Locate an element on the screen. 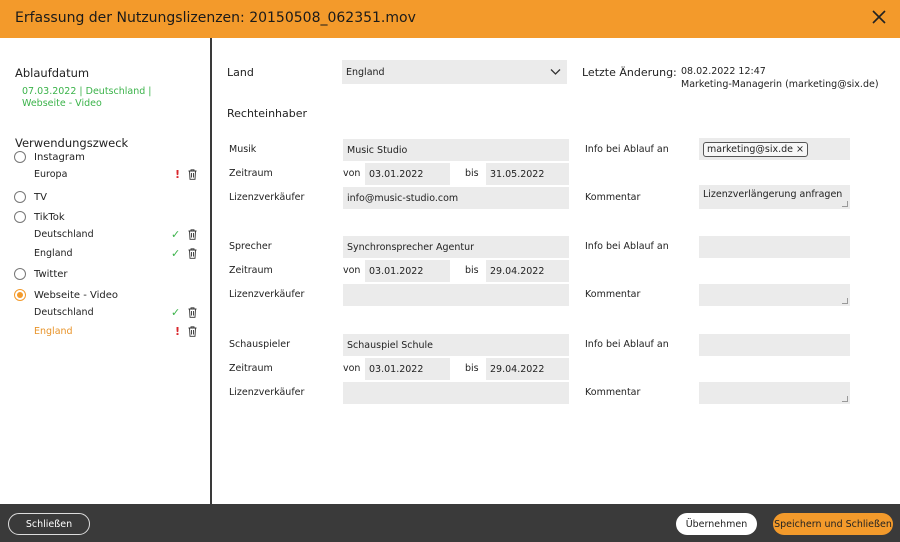  expiry-info-line1: 07.03.2022 | Deutschland | is located at coordinates (87, 91).